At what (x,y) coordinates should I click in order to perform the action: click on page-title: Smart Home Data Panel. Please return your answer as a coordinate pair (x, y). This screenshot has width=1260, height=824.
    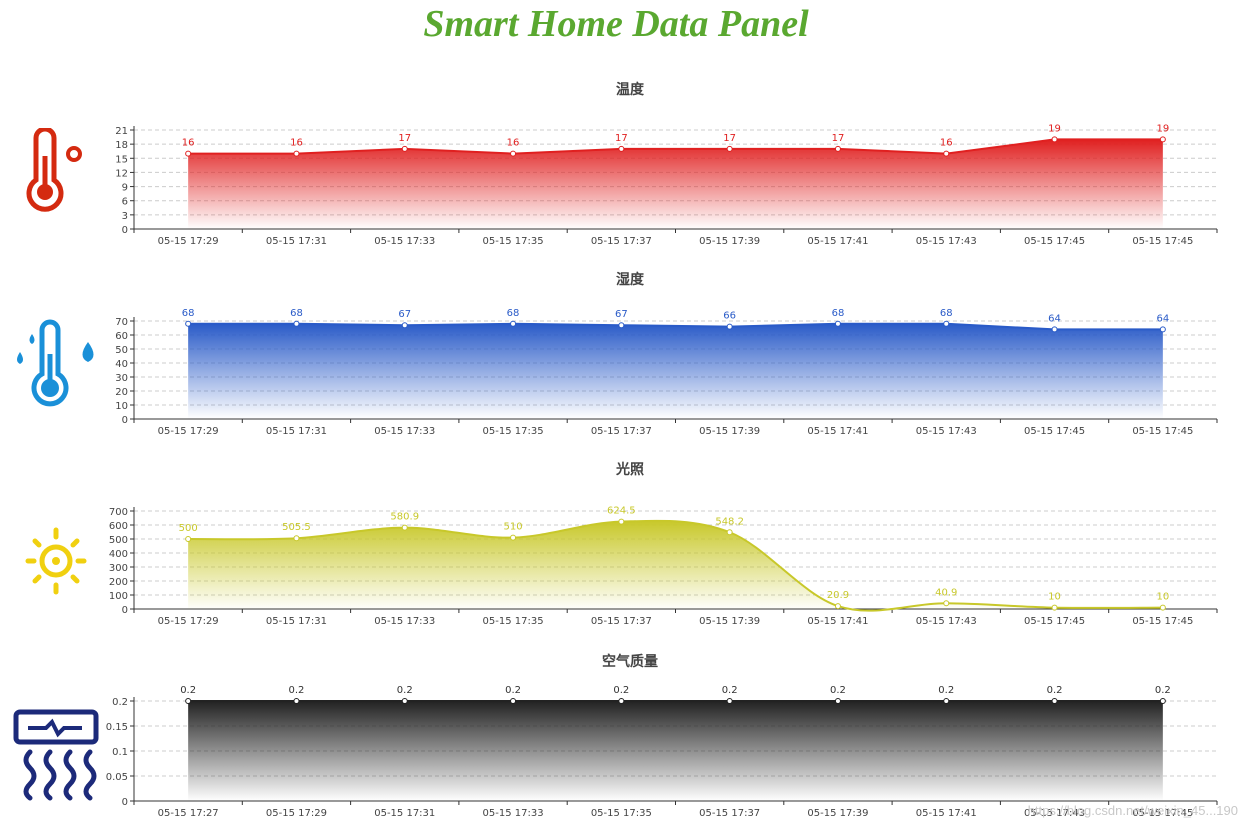
    Looking at the image, I should click on (616, 24).